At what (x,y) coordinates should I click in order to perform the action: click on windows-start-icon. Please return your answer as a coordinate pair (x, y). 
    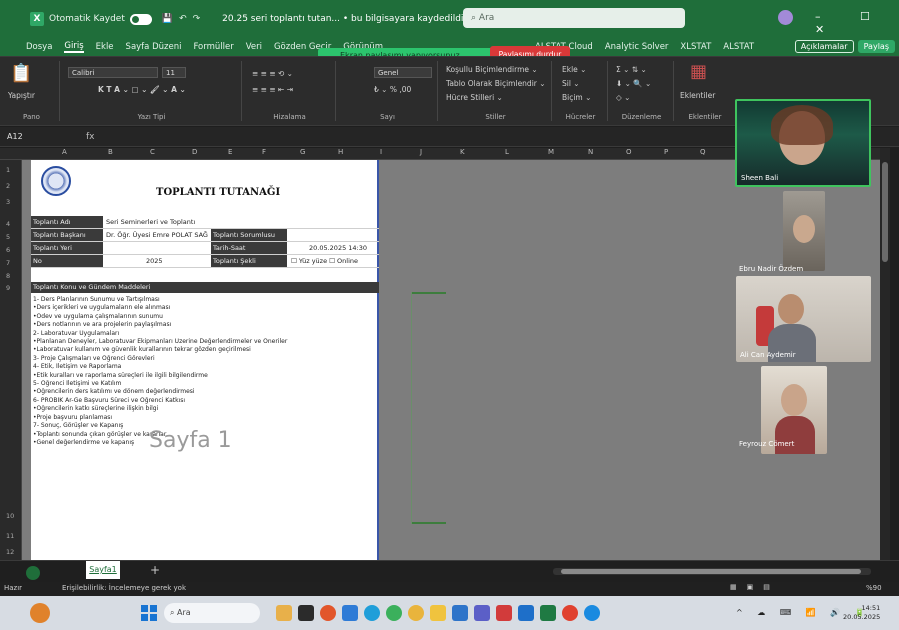
    Looking at the image, I should click on (149, 613).